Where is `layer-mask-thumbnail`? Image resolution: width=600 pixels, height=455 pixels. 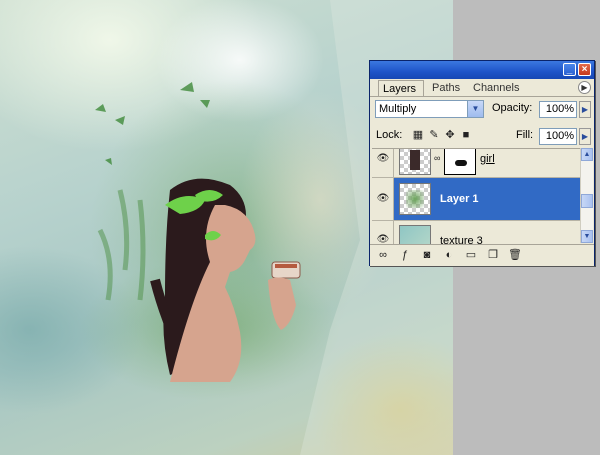 layer-mask-thumbnail is located at coordinates (460, 162).